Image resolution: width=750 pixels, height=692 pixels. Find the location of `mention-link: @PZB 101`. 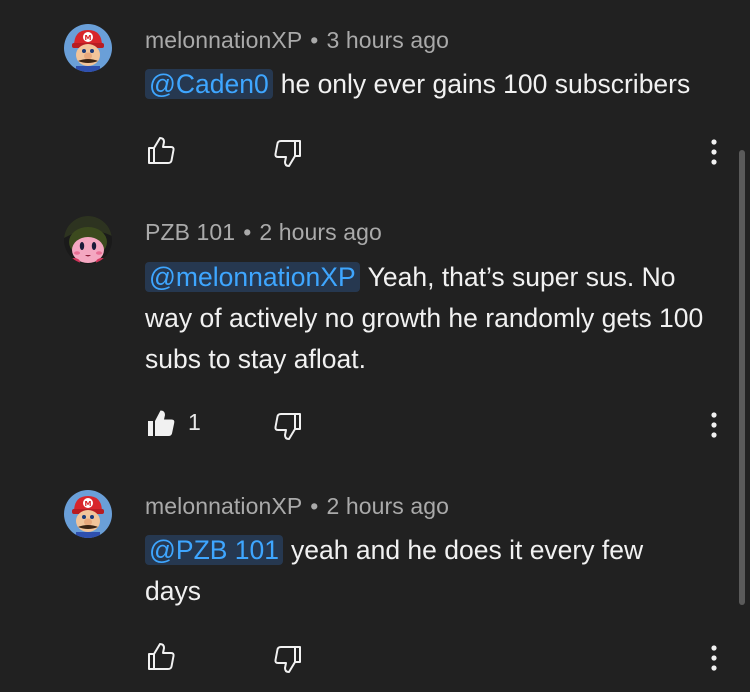

mention-link: @PZB 101 is located at coordinates (214, 550).